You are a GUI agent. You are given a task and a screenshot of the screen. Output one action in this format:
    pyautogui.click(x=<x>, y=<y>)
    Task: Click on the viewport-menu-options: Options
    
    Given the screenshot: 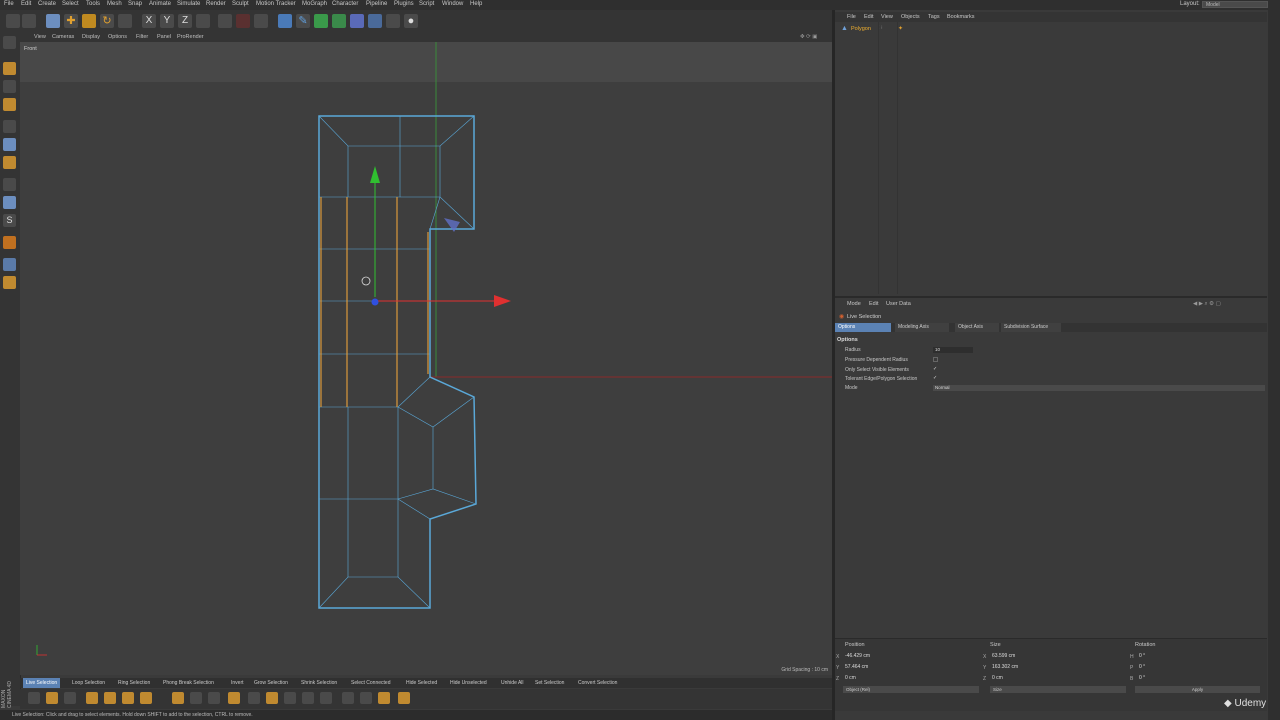 What is the action you would take?
    pyautogui.click(x=117, y=37)
    